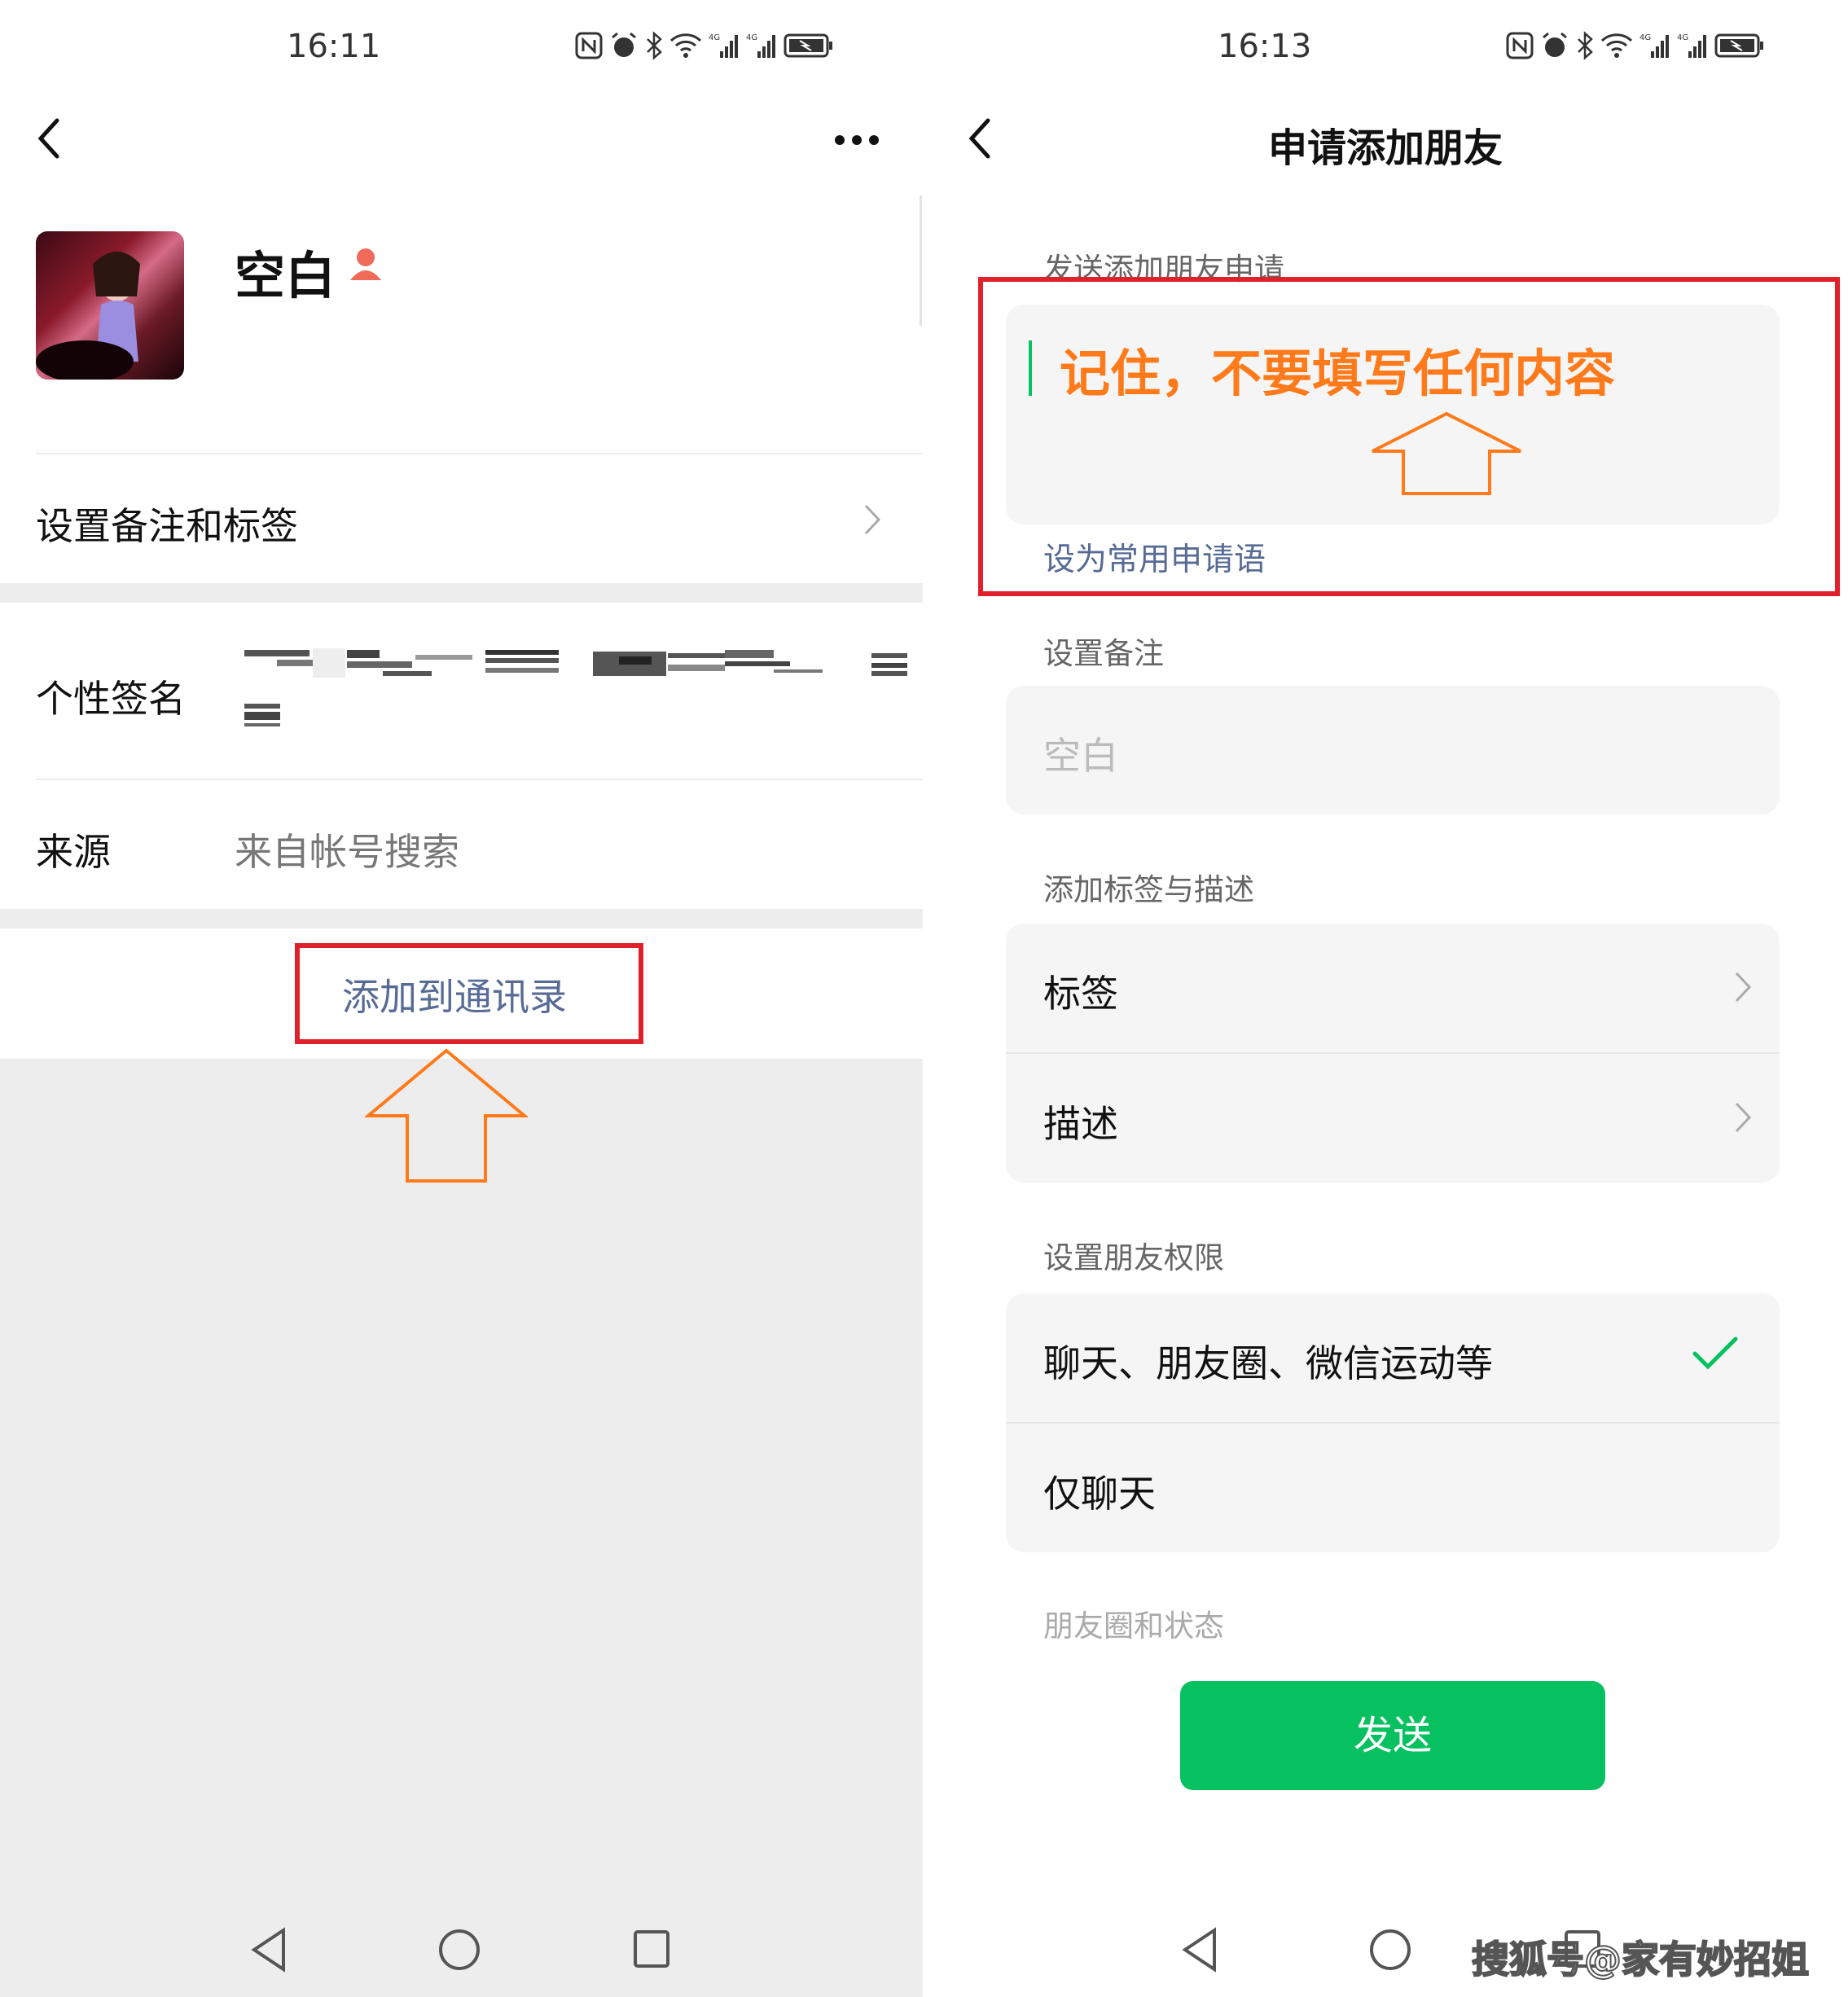 The image size is (1848, 1997). What do you see at coordinates (1715, 1353) in the screenshot?
I see `checkmark-icon` at bounding box center [1715, 1353].